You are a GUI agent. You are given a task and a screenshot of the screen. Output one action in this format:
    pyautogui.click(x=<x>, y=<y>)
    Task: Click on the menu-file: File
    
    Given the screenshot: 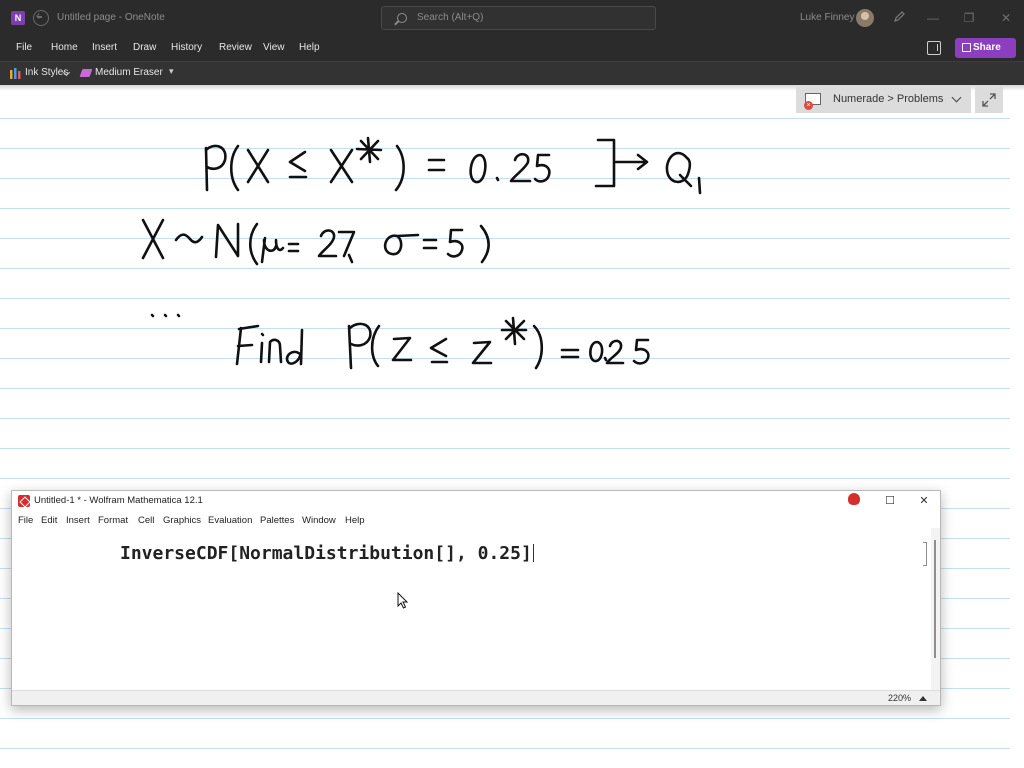 What is the action you would take?
    pyautogui.click(x=25, y=520)
    